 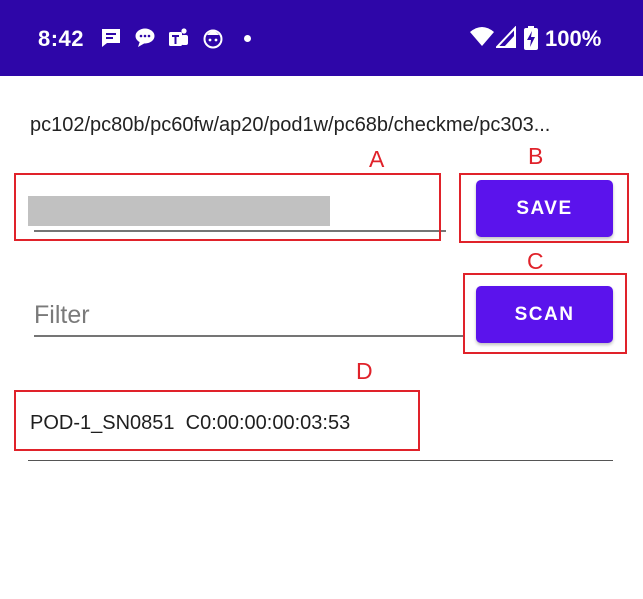 I want to click on battery-charging-icon, so click(x=531, y=38).